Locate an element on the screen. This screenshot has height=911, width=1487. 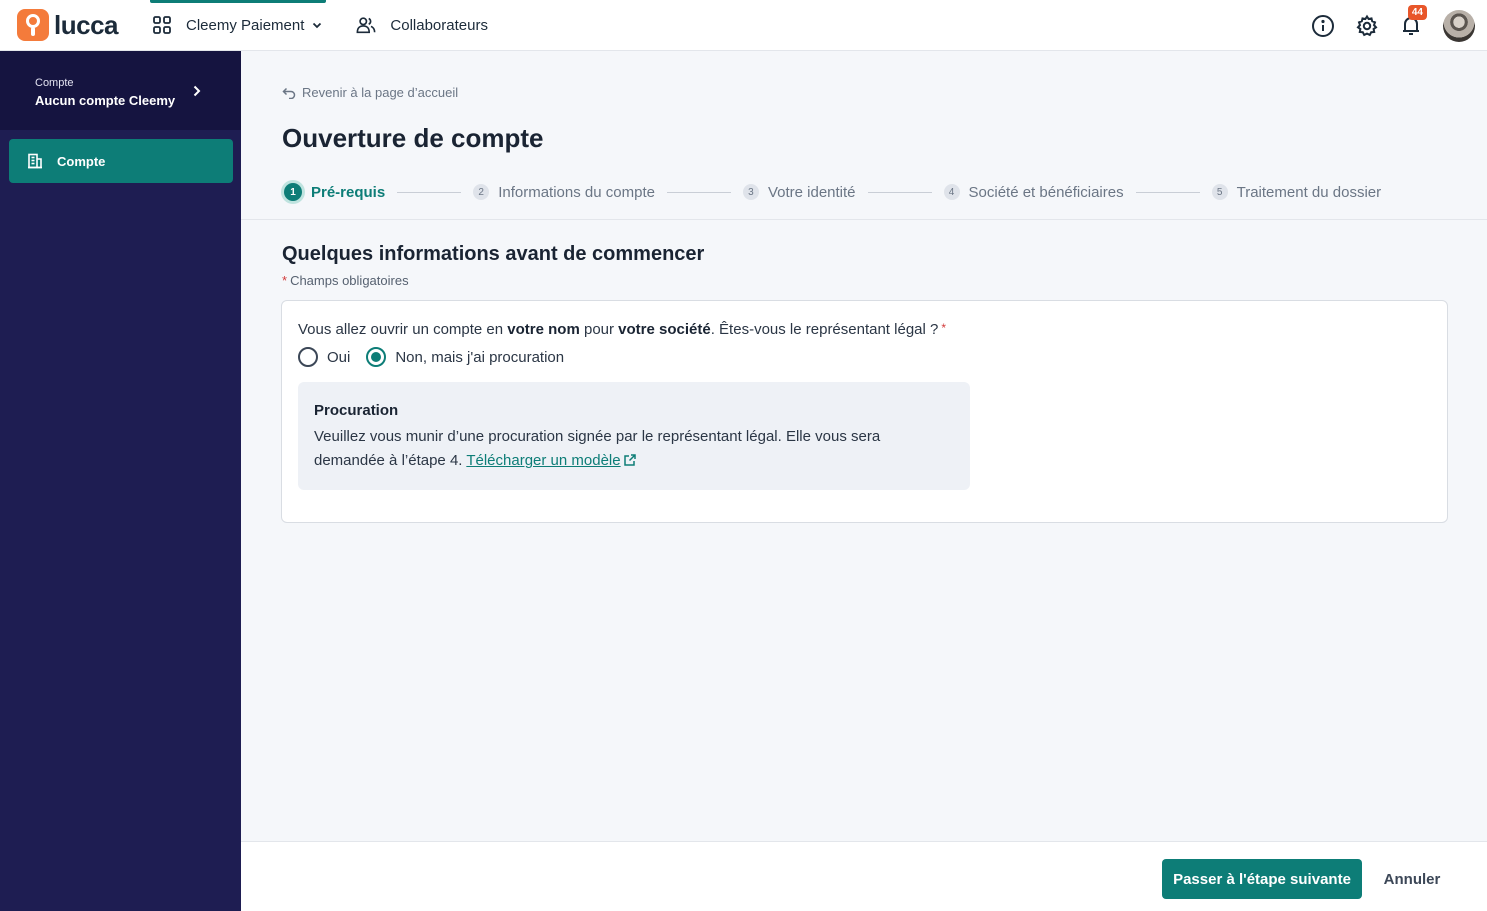
info-icon is located at coordinates (1323, 26).